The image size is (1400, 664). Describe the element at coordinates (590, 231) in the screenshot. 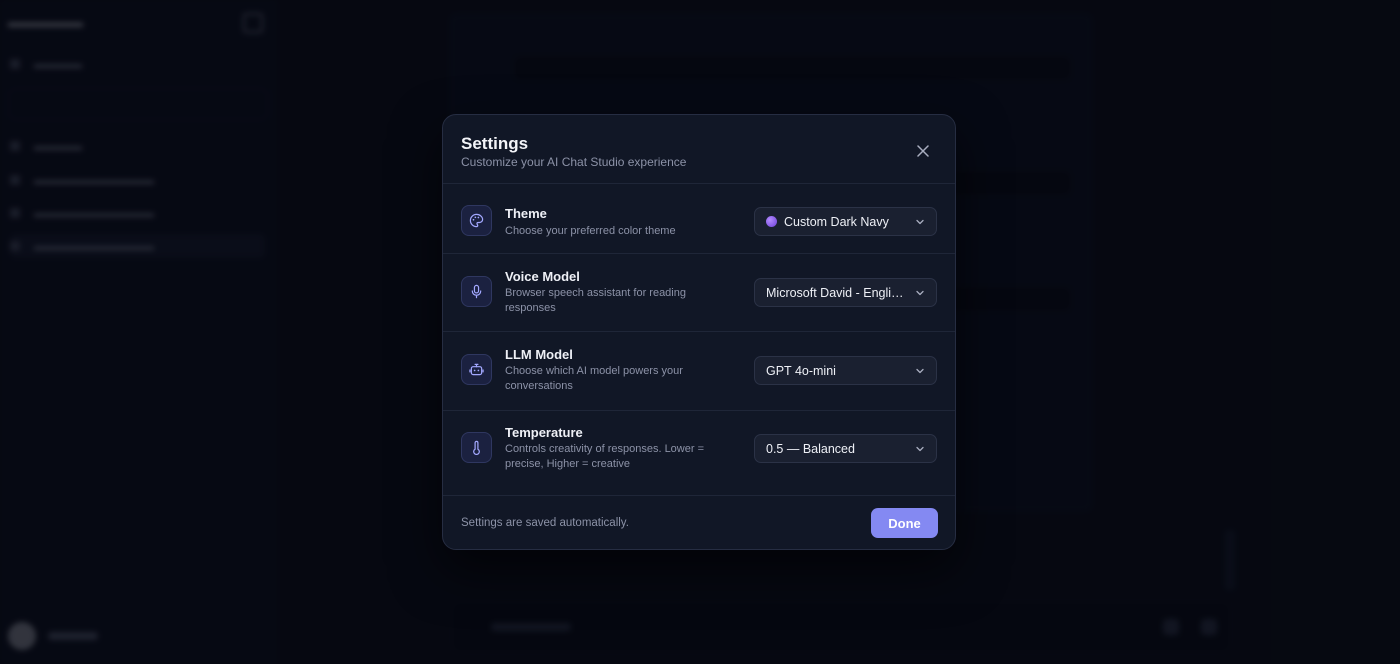

I see `theme-description: Choose your preferred color theme` at that location.